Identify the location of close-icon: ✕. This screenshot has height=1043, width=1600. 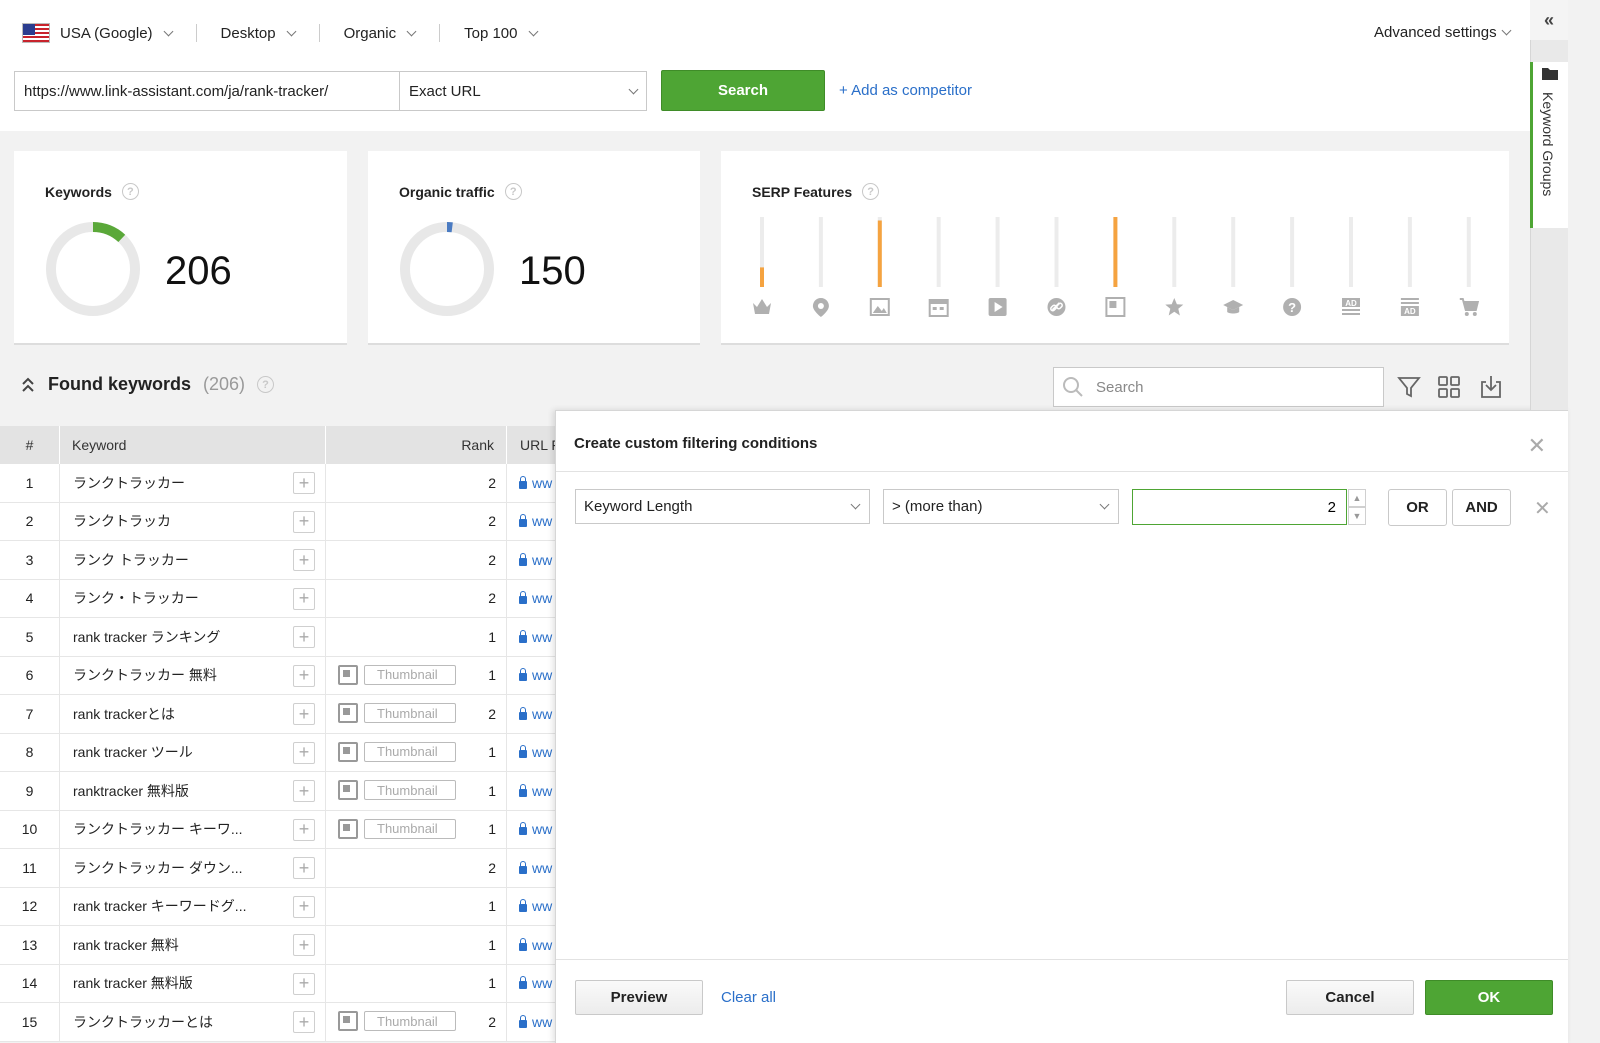
(1537, 446).